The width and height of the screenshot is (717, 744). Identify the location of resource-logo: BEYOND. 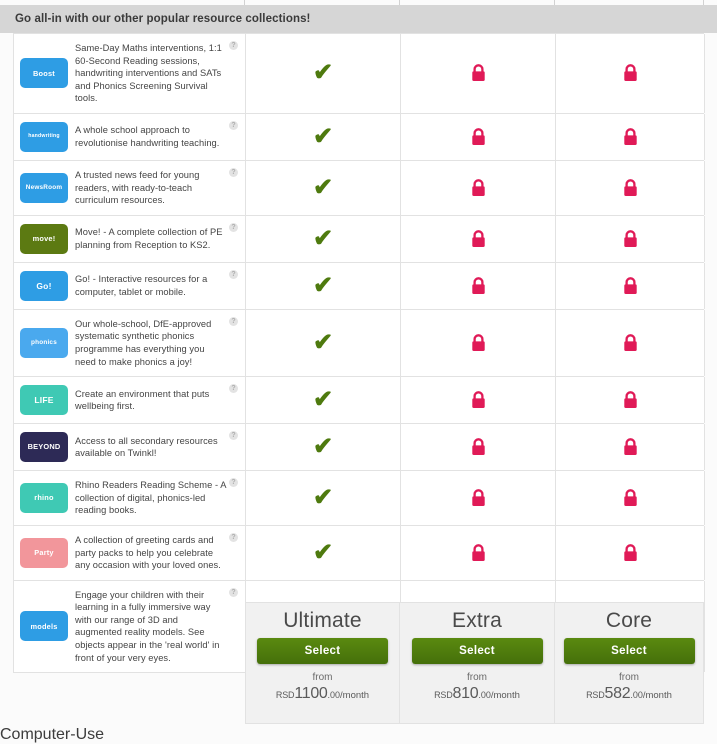
(44, 447).